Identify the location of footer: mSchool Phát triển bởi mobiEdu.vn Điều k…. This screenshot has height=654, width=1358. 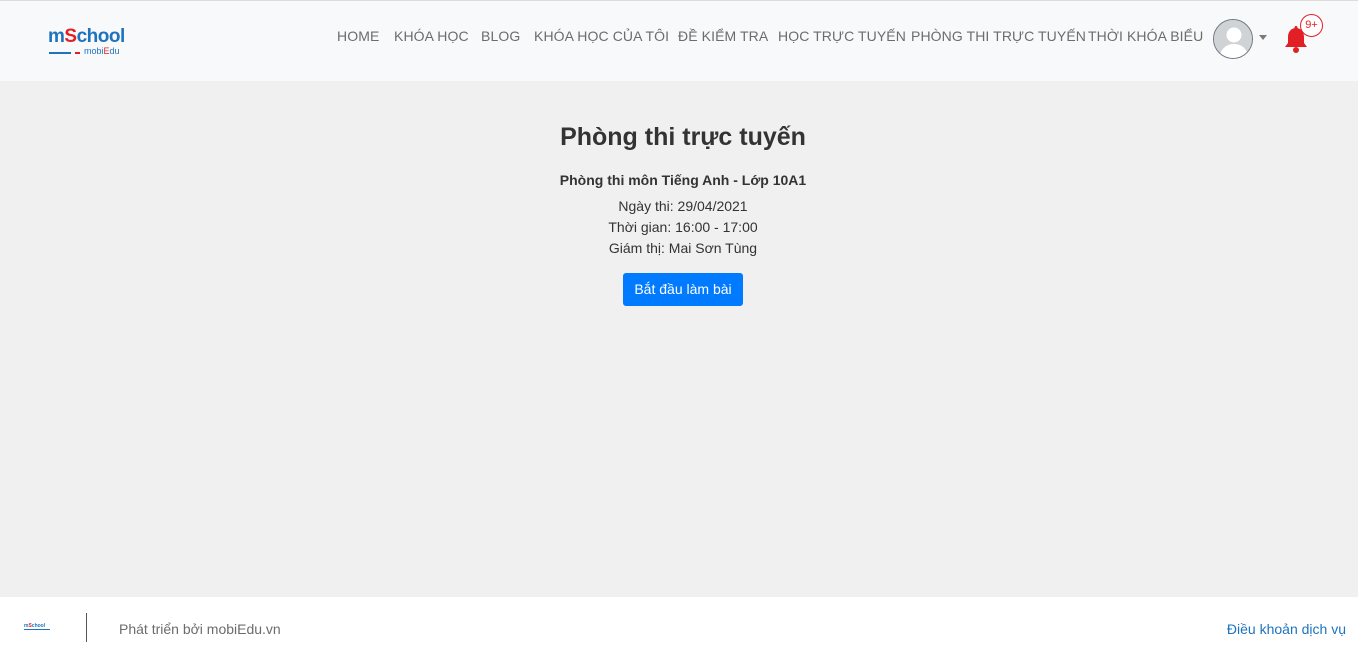
(679, 625).